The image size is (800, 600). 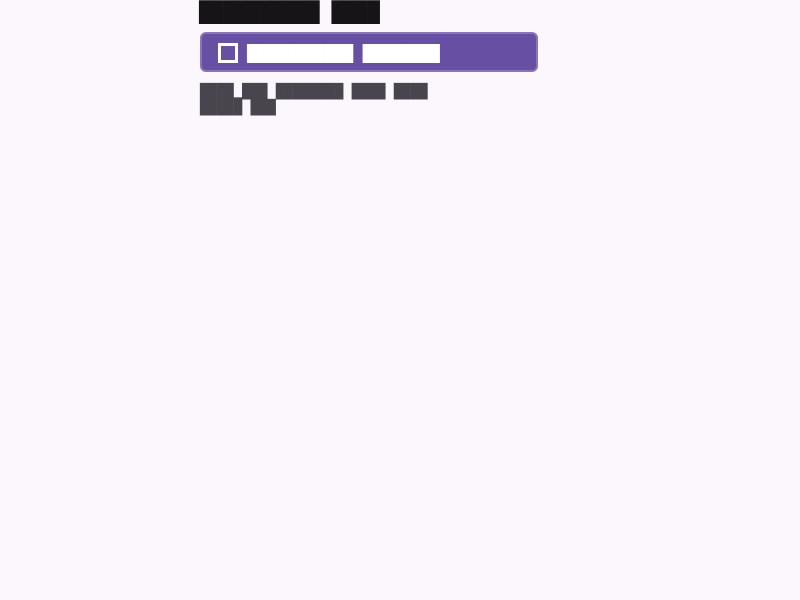 What do you see at coordinates (343, 53) in the screenshot?
I see `checkbox-label: ███████████ ████████` at bounding box center [343, 53].